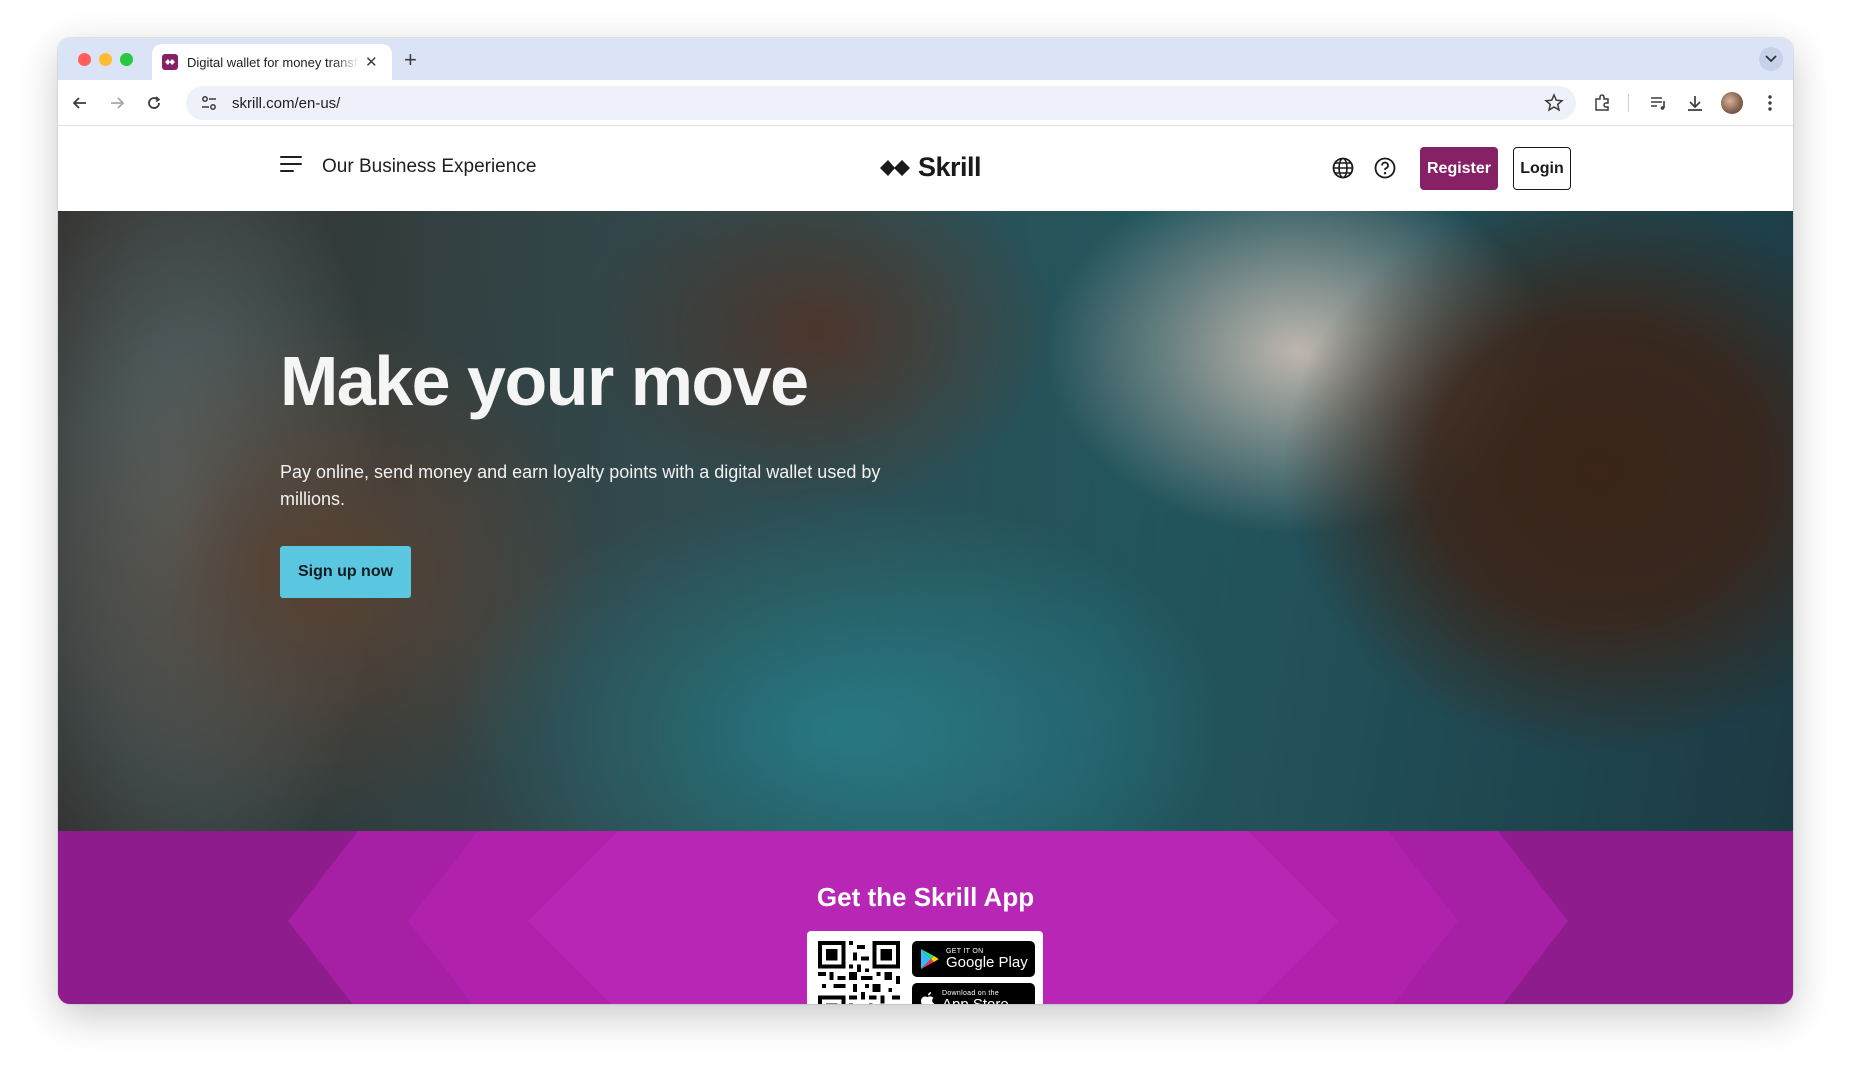 Image resolution: width=1850 pixels, height=1080 pixels. What do you see at coordinates (1658, 103) in the screenshot?
I see `media-controls-icon` at bounding box center [1658, 103].